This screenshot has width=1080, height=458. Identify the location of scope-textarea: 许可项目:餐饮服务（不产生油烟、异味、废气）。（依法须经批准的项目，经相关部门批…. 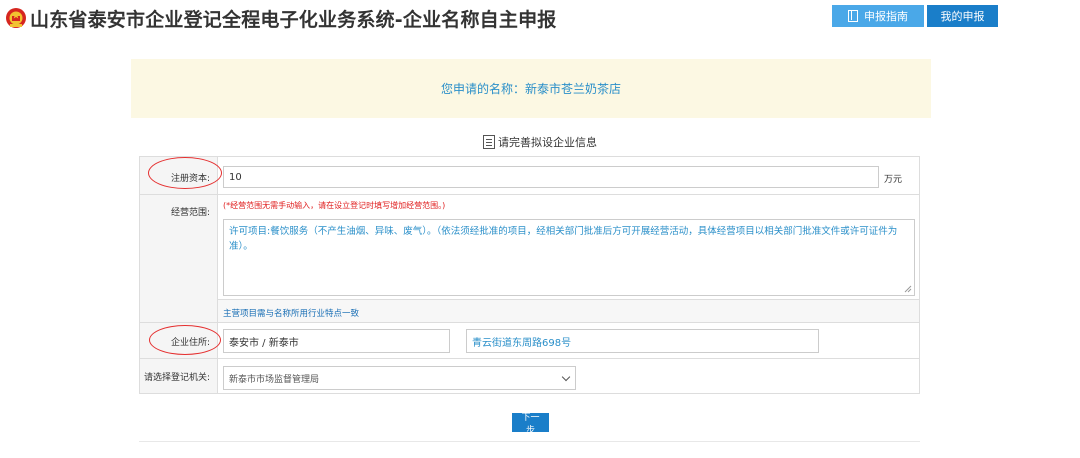
(569, 257).